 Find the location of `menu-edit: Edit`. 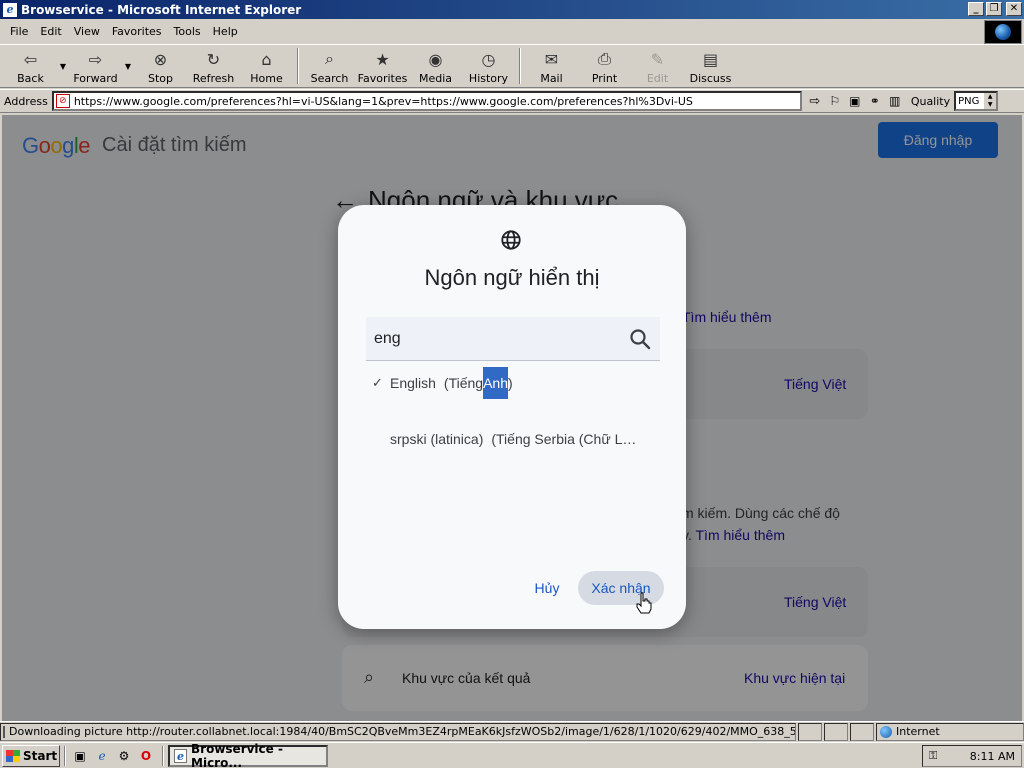

menu-edit: Edit is located at coordinates (50, 31).